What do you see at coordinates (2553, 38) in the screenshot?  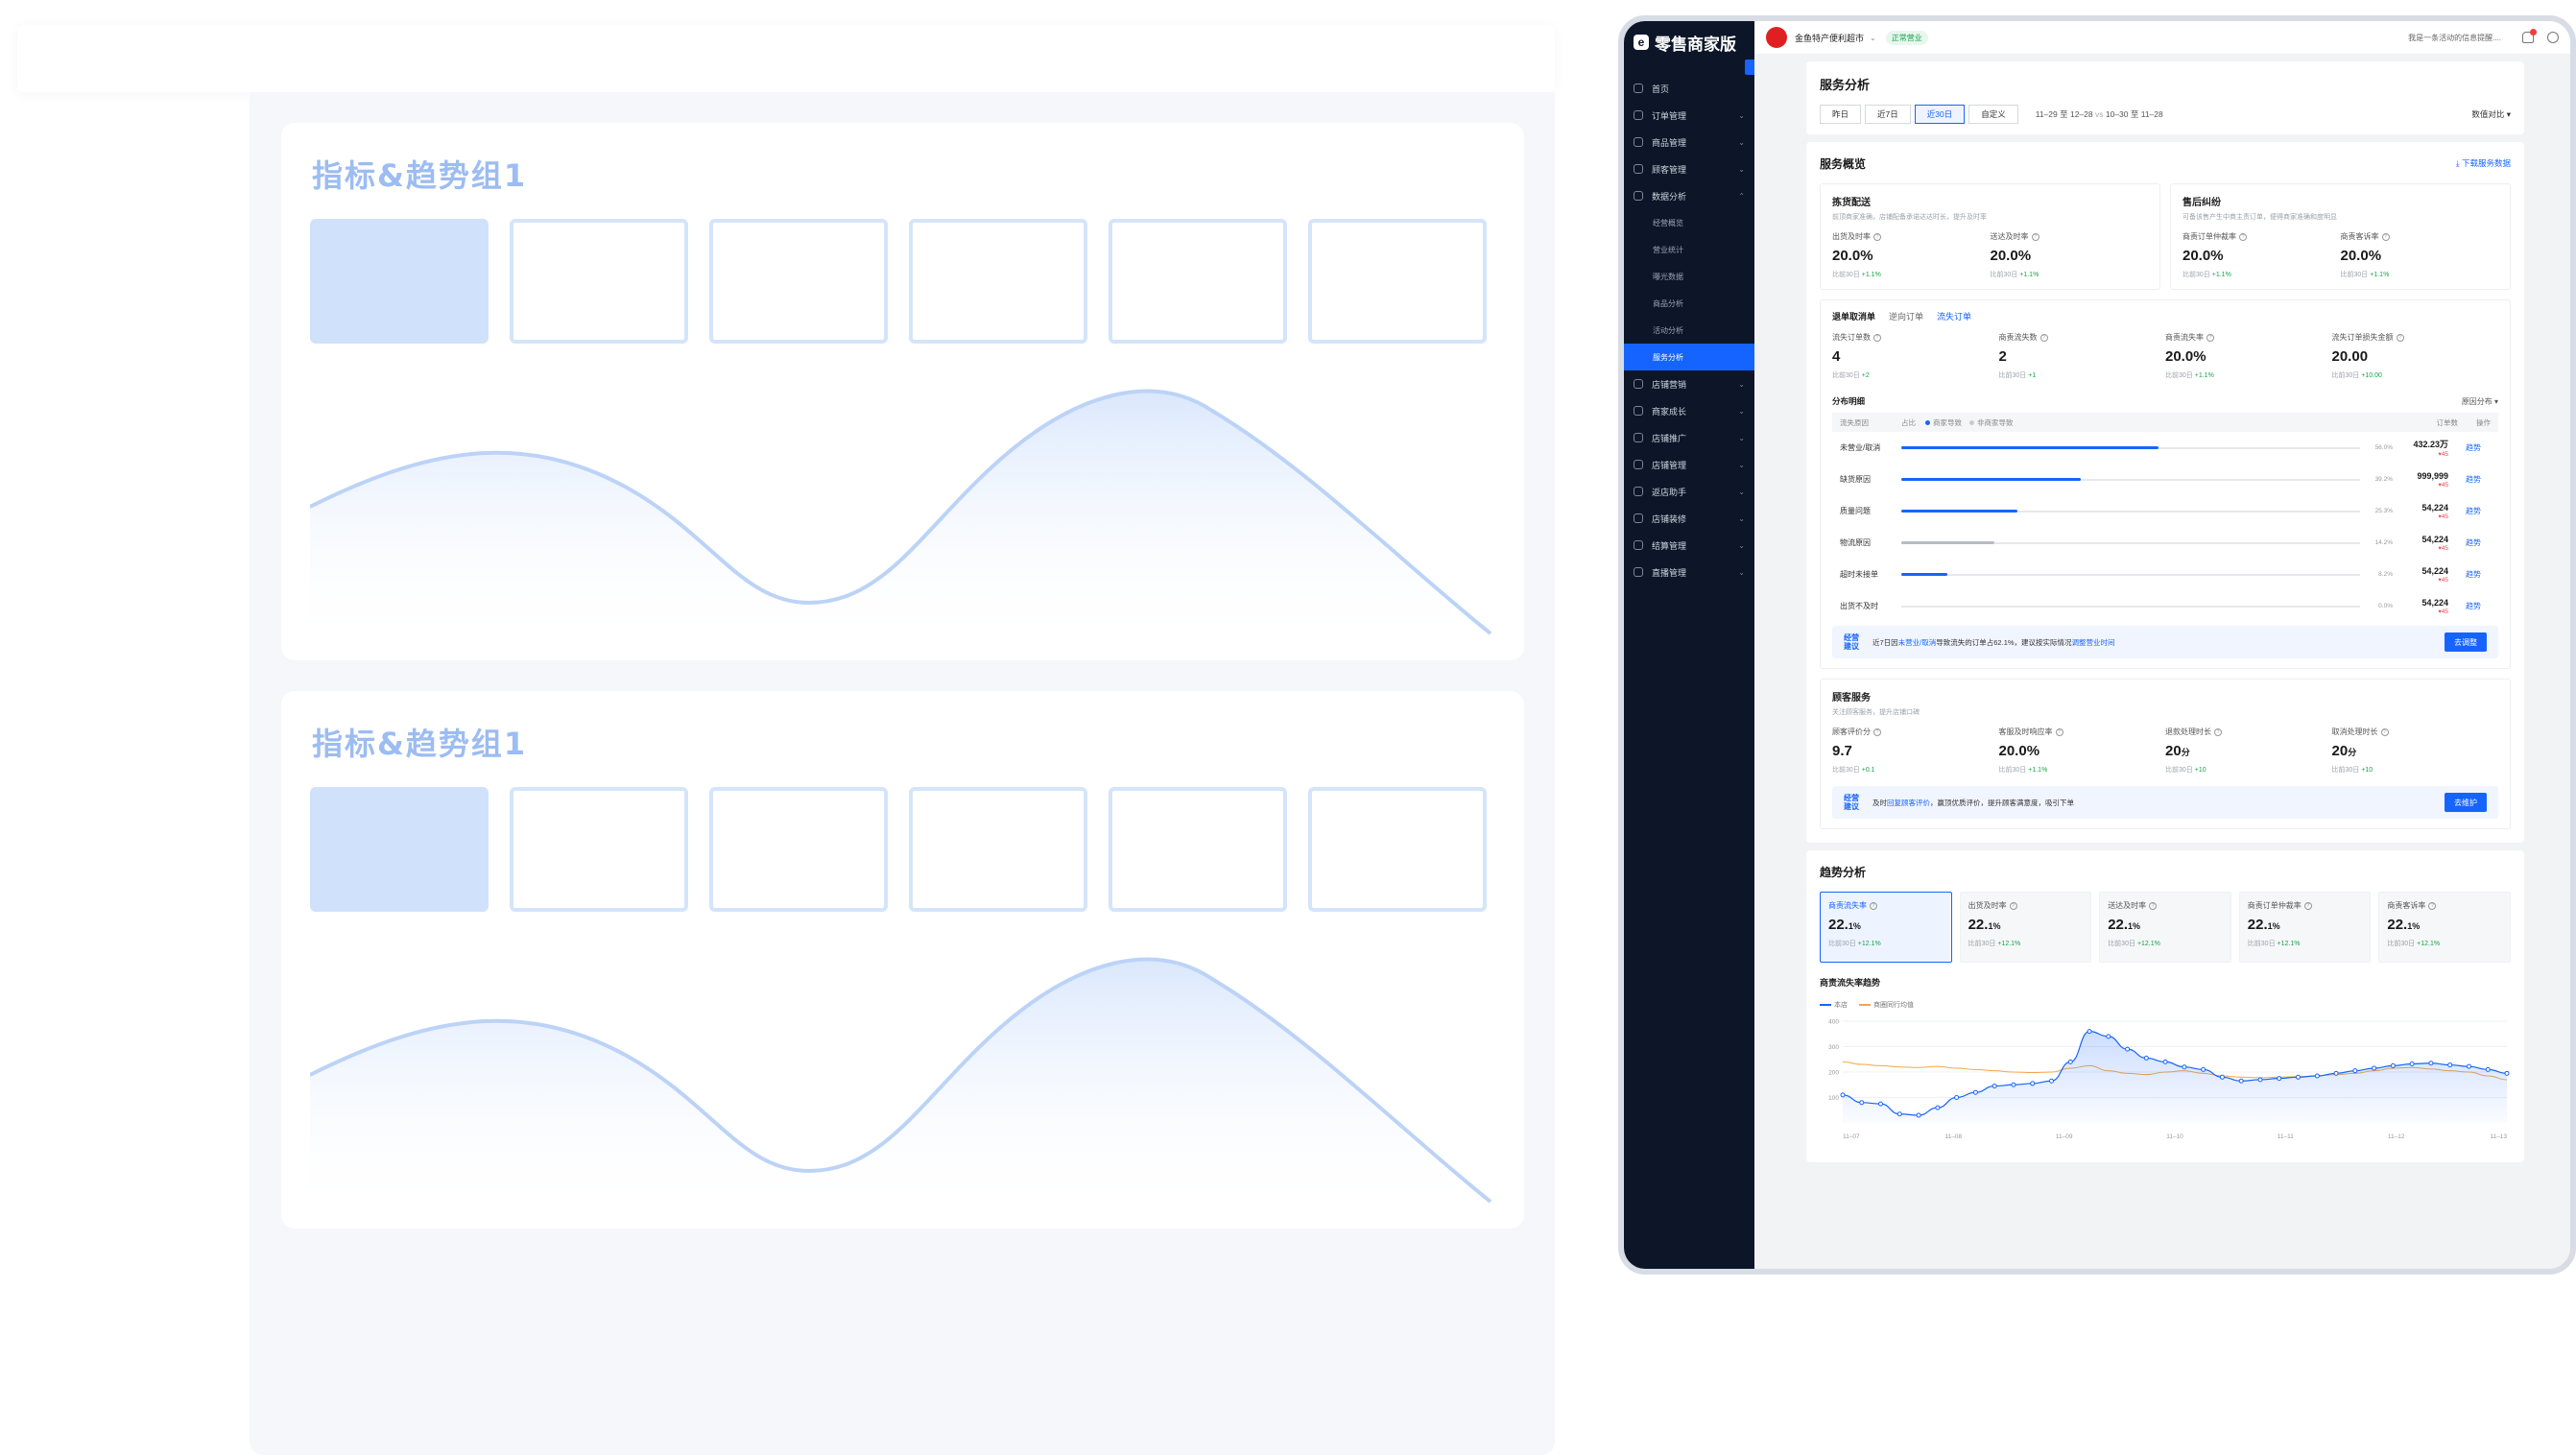 I see `help-icon` at bounding box center [2553, 38].